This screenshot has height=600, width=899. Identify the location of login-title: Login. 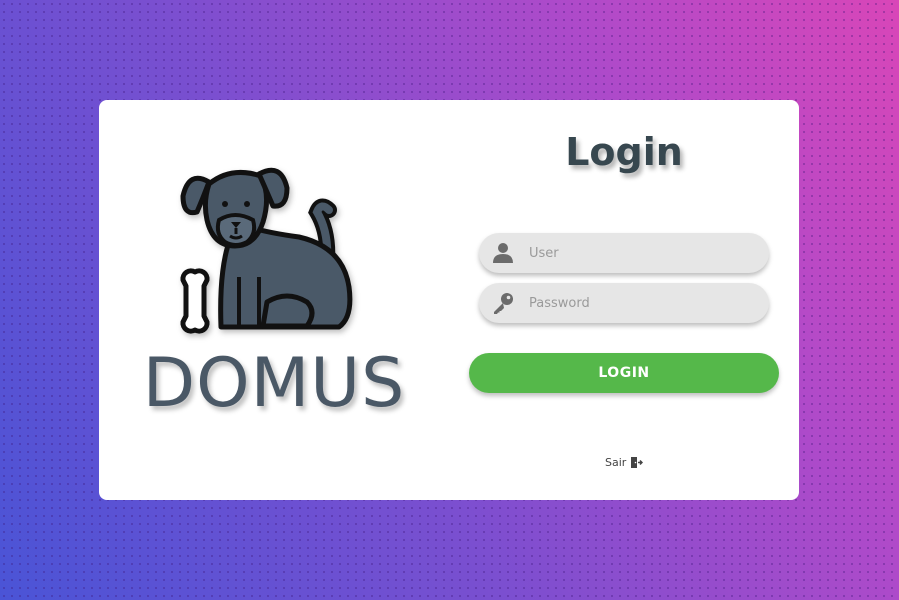
(624, 152).